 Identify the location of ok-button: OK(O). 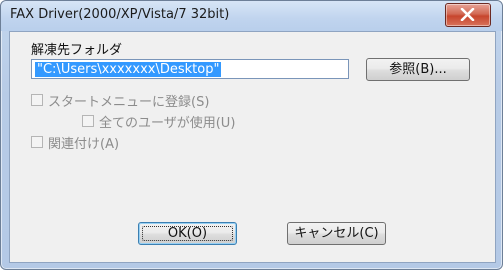
(187, 233).